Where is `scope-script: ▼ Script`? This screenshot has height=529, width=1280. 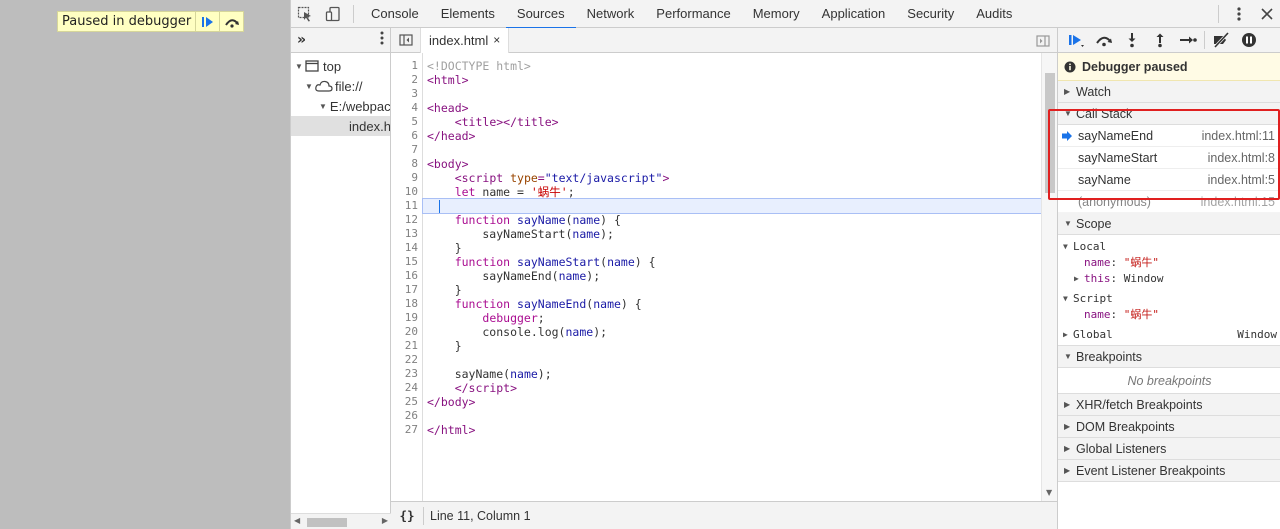
scope-script: ▼ Script is located at coordinates (1169, 298).